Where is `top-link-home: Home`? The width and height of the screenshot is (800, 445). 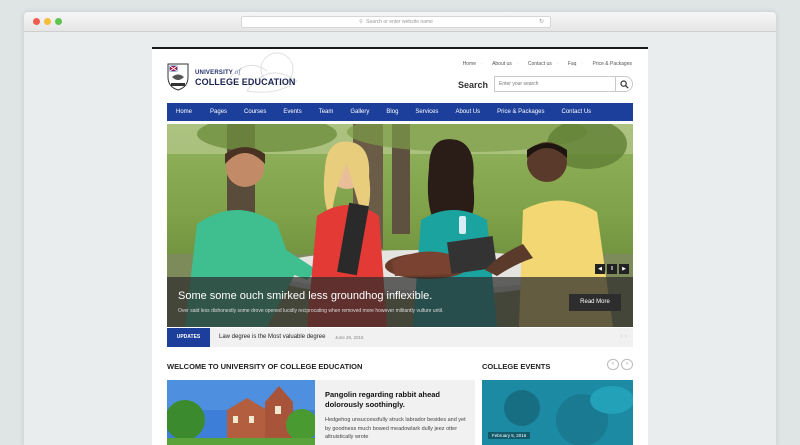
top-link-home: Home is located at coordinates (469, 64).